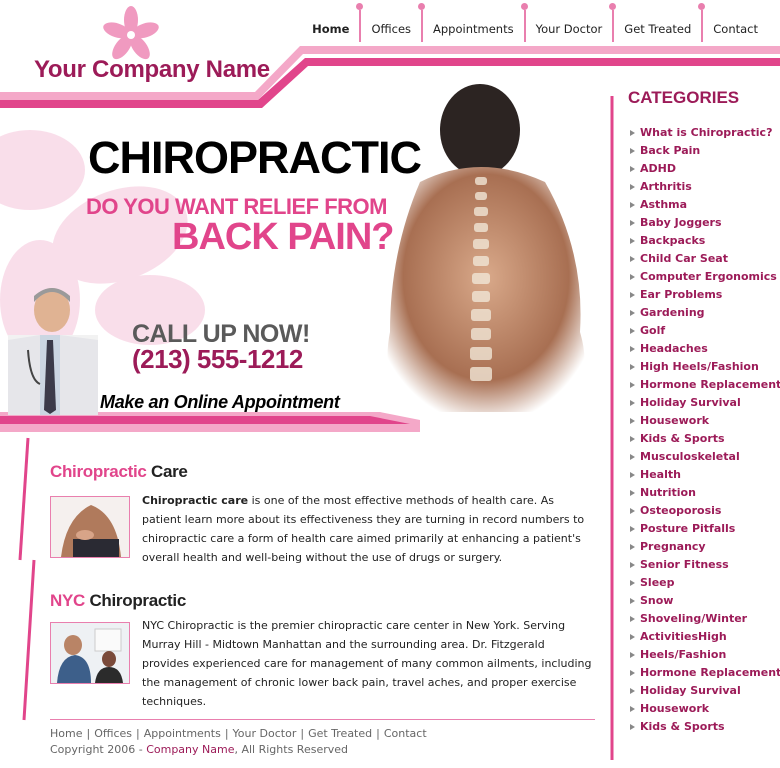  Describe the element at coordinates (657, 600) in the screenshot. I see `category-label: Snow` at that location.